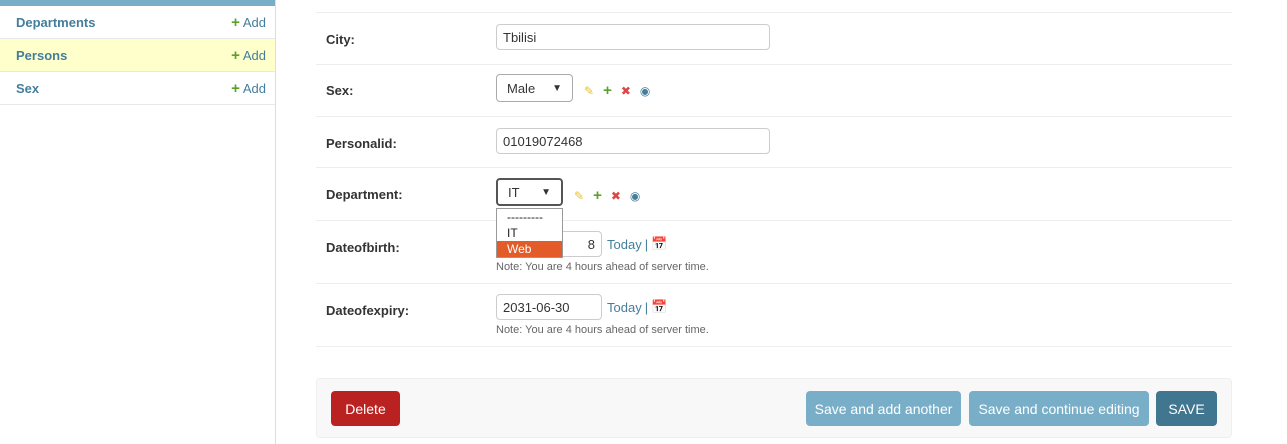  Describe the element at coordinates (549, 307) in the screenshot. I see `dateofexpiry-input: 2031-06-30` at that location.